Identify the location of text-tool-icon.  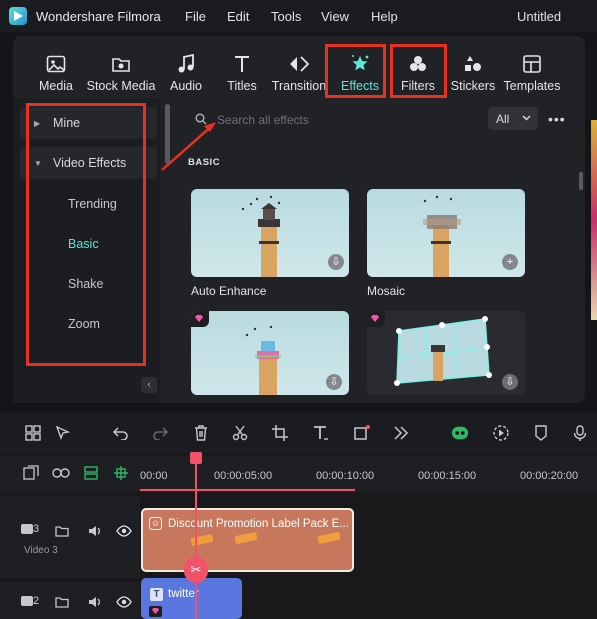
(321, 433).